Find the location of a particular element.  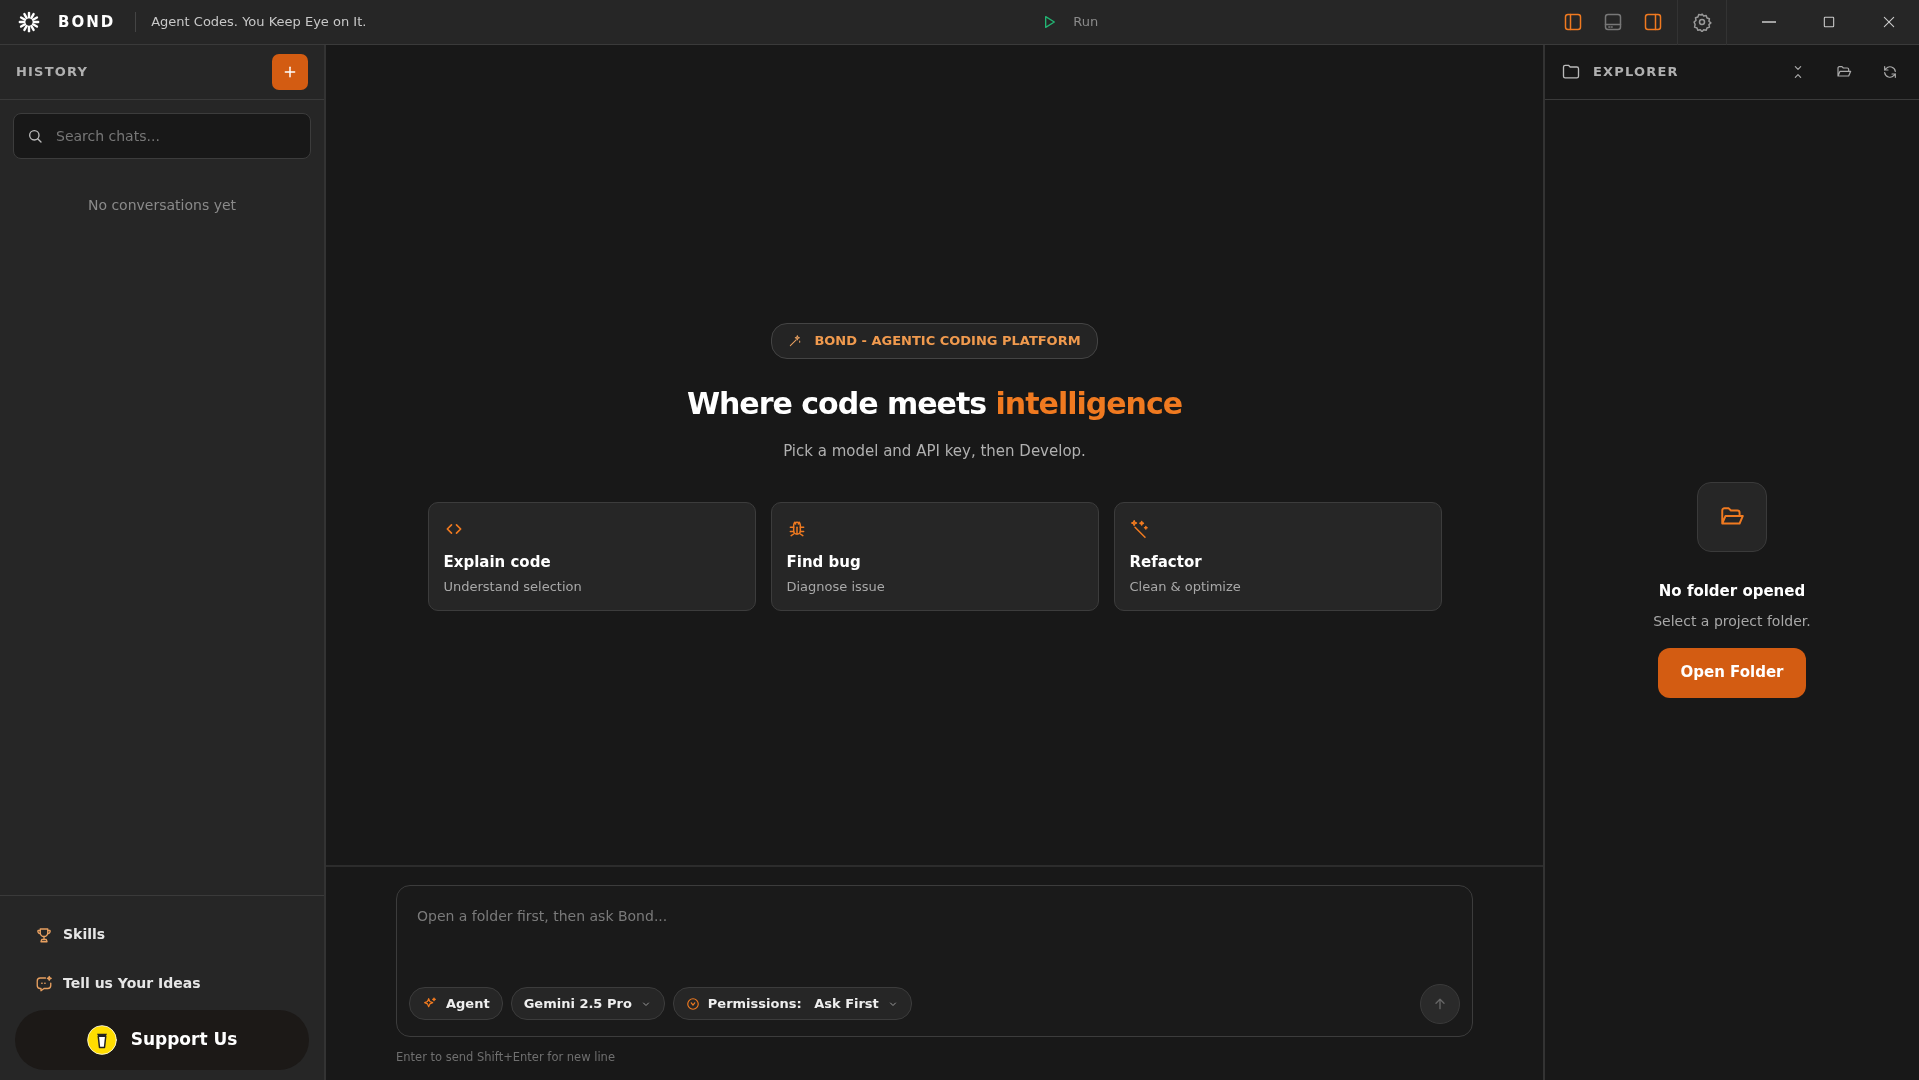

settings-icon is located at coordinates (1702, 22).